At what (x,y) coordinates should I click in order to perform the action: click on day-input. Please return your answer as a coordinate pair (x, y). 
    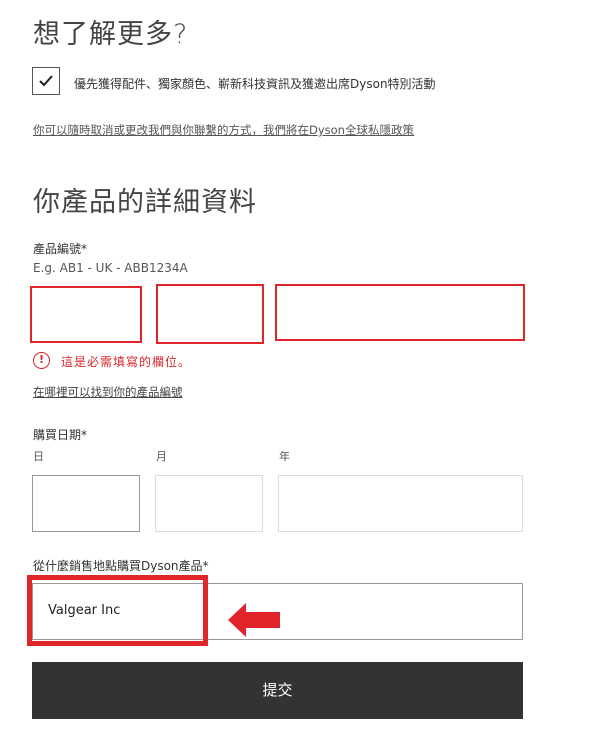
    Looking at the image, I should click on (86, 503).